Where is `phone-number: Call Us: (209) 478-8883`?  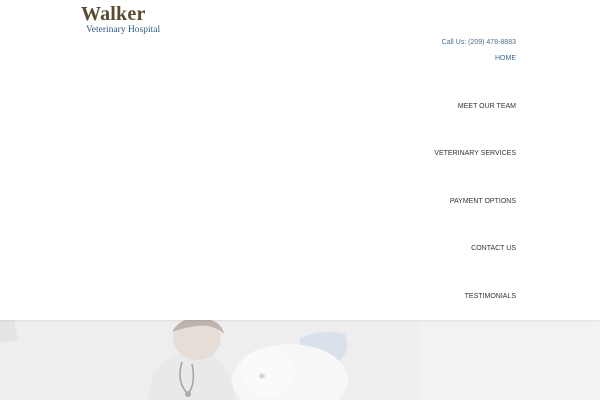
phone-number: Call Us: (209) 478-8883 is located at coordinates (479, 42).